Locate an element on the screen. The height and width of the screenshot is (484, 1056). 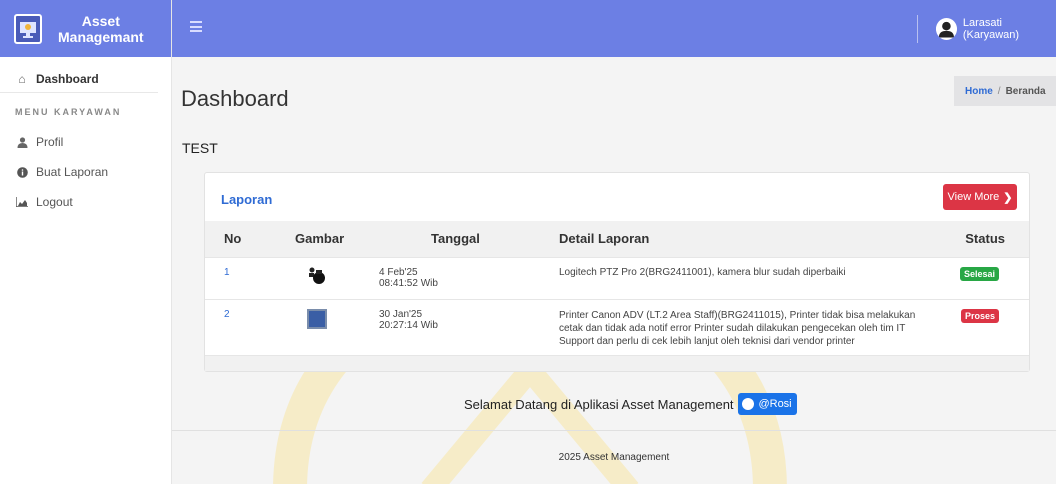
status-badge: Proses is located at coordinates (979, 315).